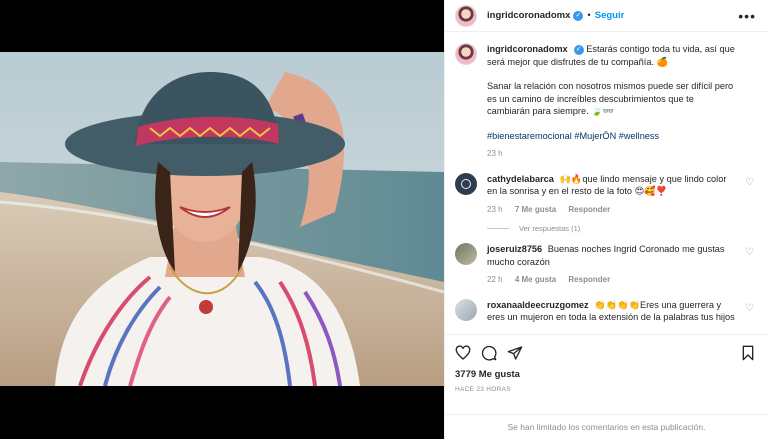 The width and height of the screenshot is (768, 439). Describe the element at coordinates (748, 353) in the screenshot. I see `save-bookmark-icon` at that location.